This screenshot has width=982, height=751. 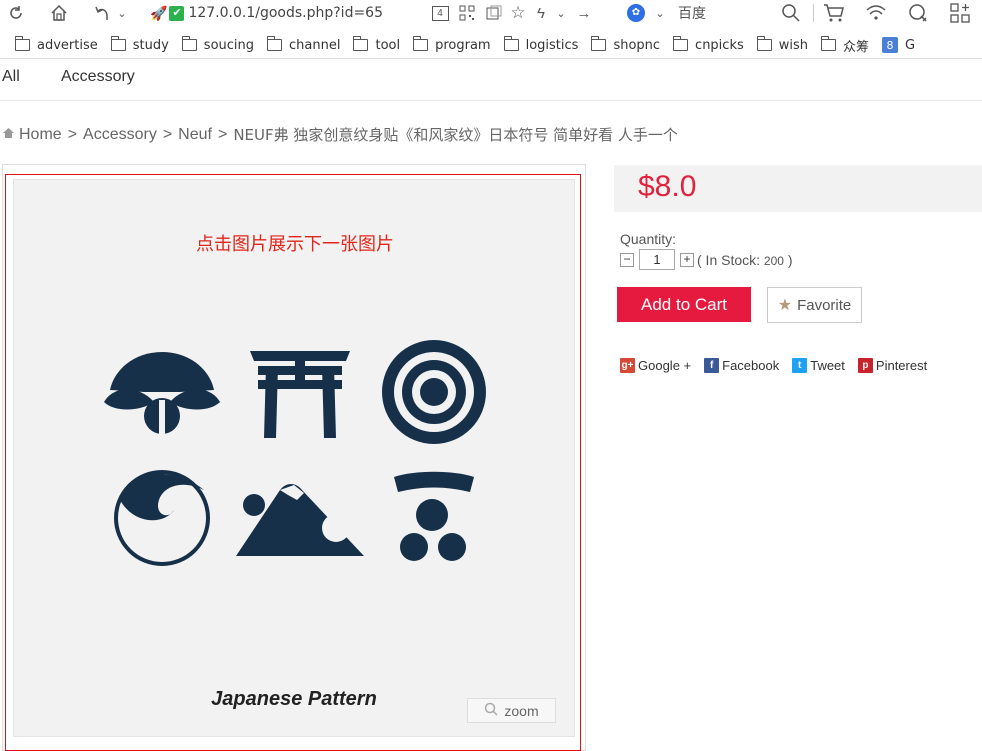 I want to click on nav-item-all: All, so click(x=11, y=77).